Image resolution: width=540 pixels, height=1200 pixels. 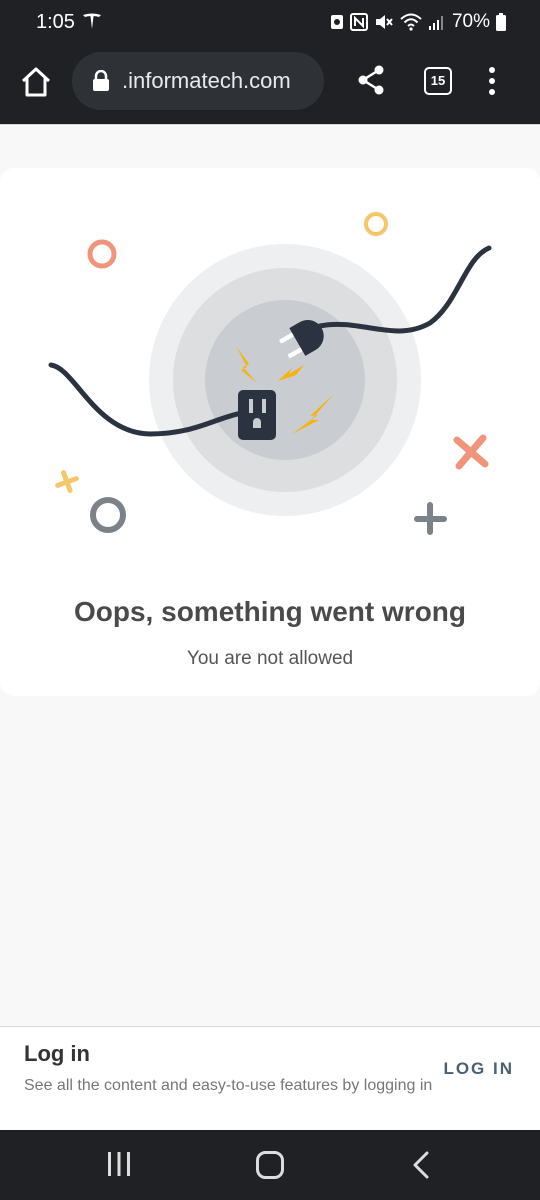 What do you see at coordinates (492, 81) in the screenshot?
I see `more-menu-icon` at bounding box center [492, 81].